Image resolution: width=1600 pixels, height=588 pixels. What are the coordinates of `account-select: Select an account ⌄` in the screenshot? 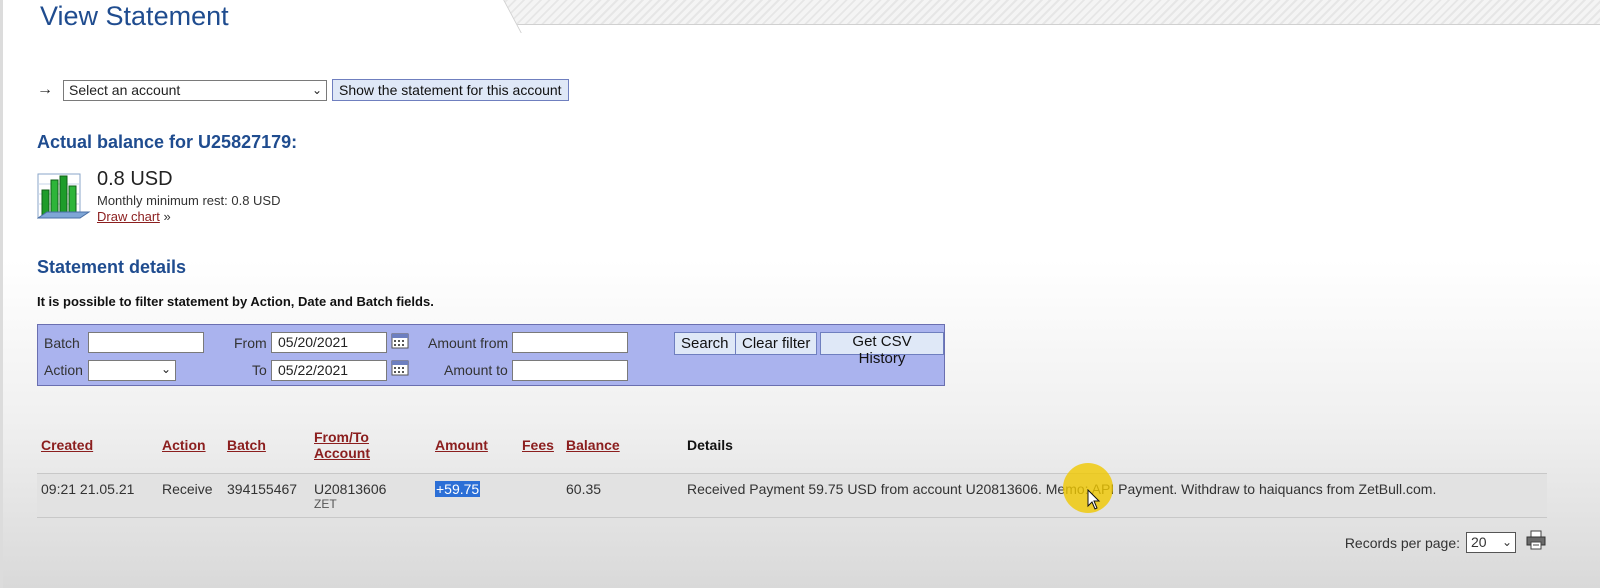 It's located at (195, 90).